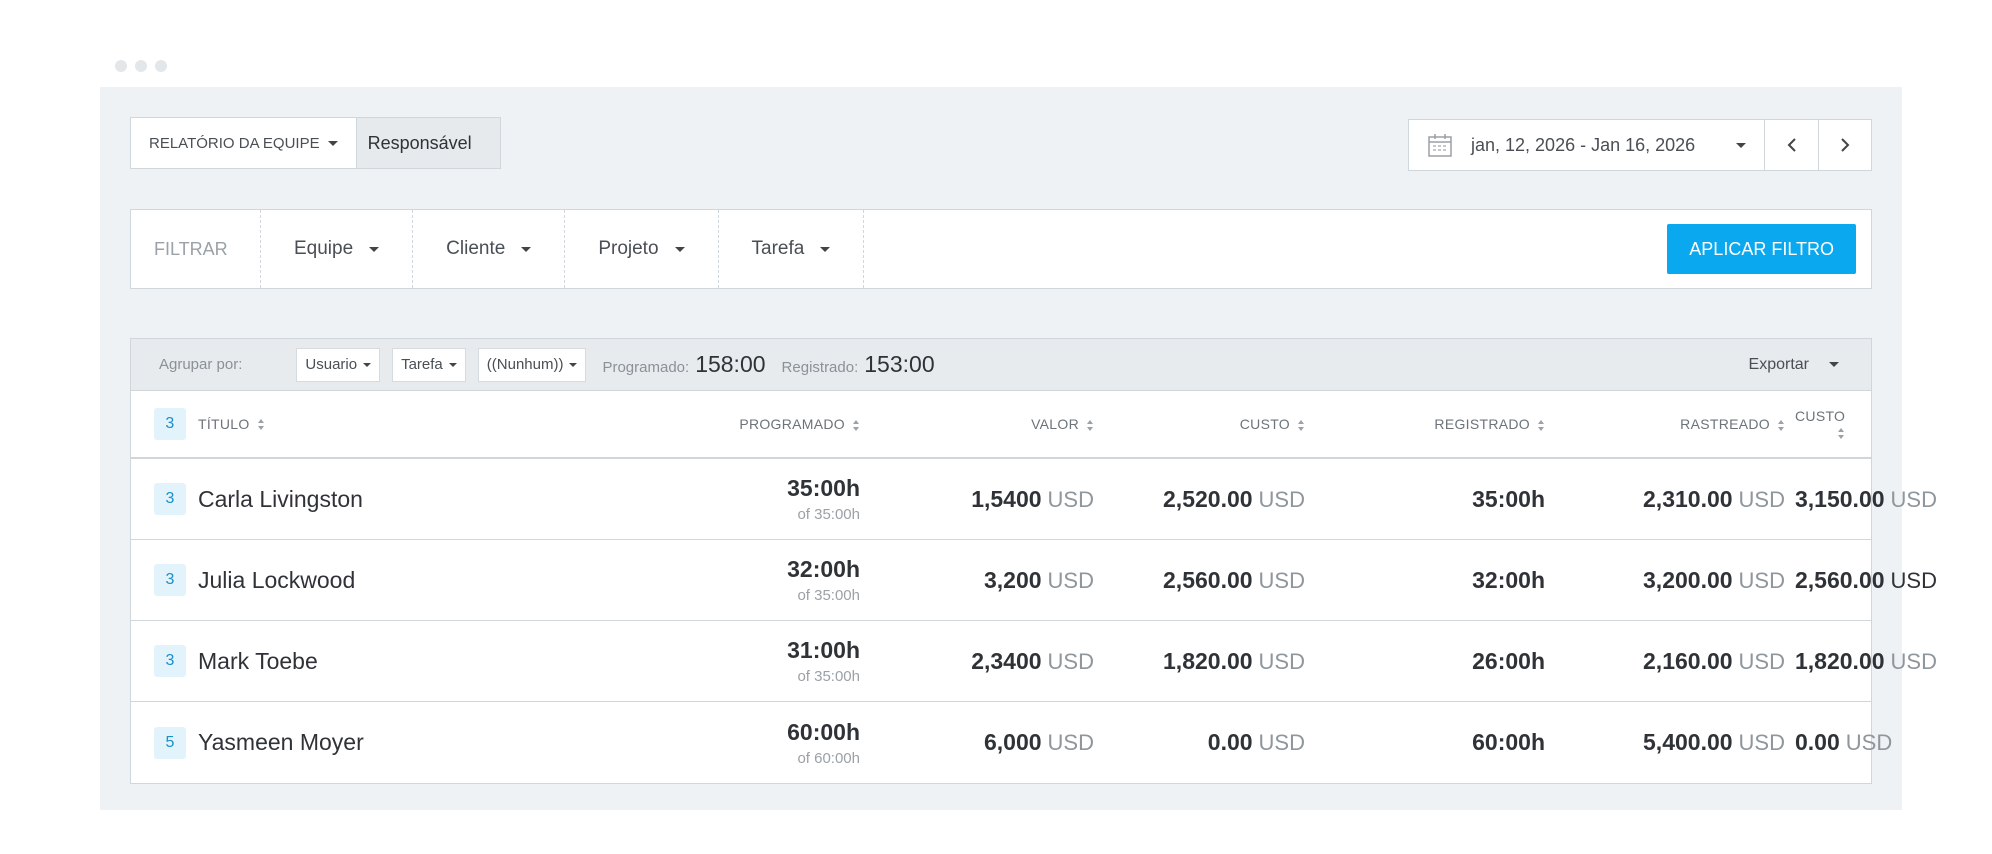 This screenshot has width=1992, height=854. What do you see at coordinates (1688, 660) in the screenshot?
I see `row-tracked: 2,160.00` at bounding box center [1688, 660].